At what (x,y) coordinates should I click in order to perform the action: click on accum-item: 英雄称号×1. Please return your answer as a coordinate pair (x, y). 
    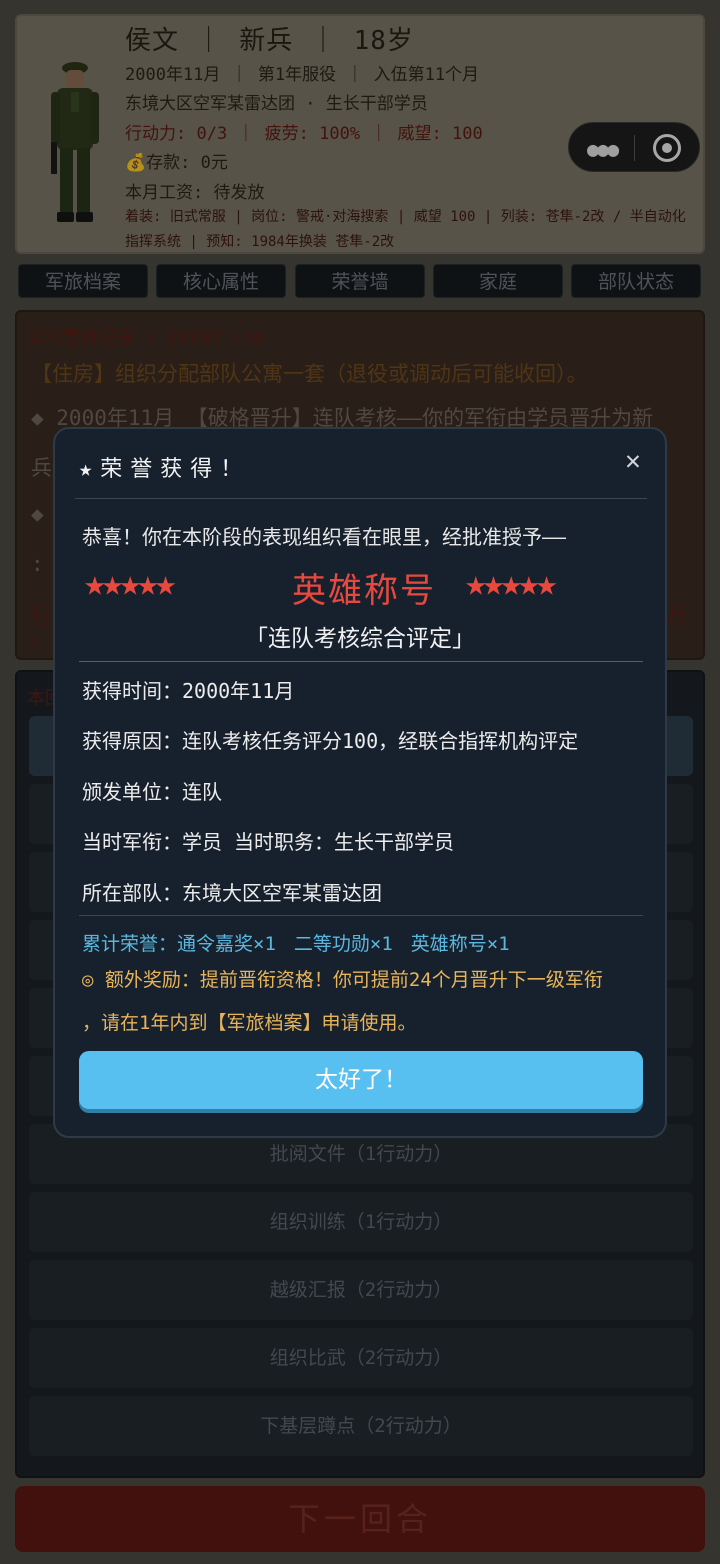
    Looking at the image, I should click on (460, 944).